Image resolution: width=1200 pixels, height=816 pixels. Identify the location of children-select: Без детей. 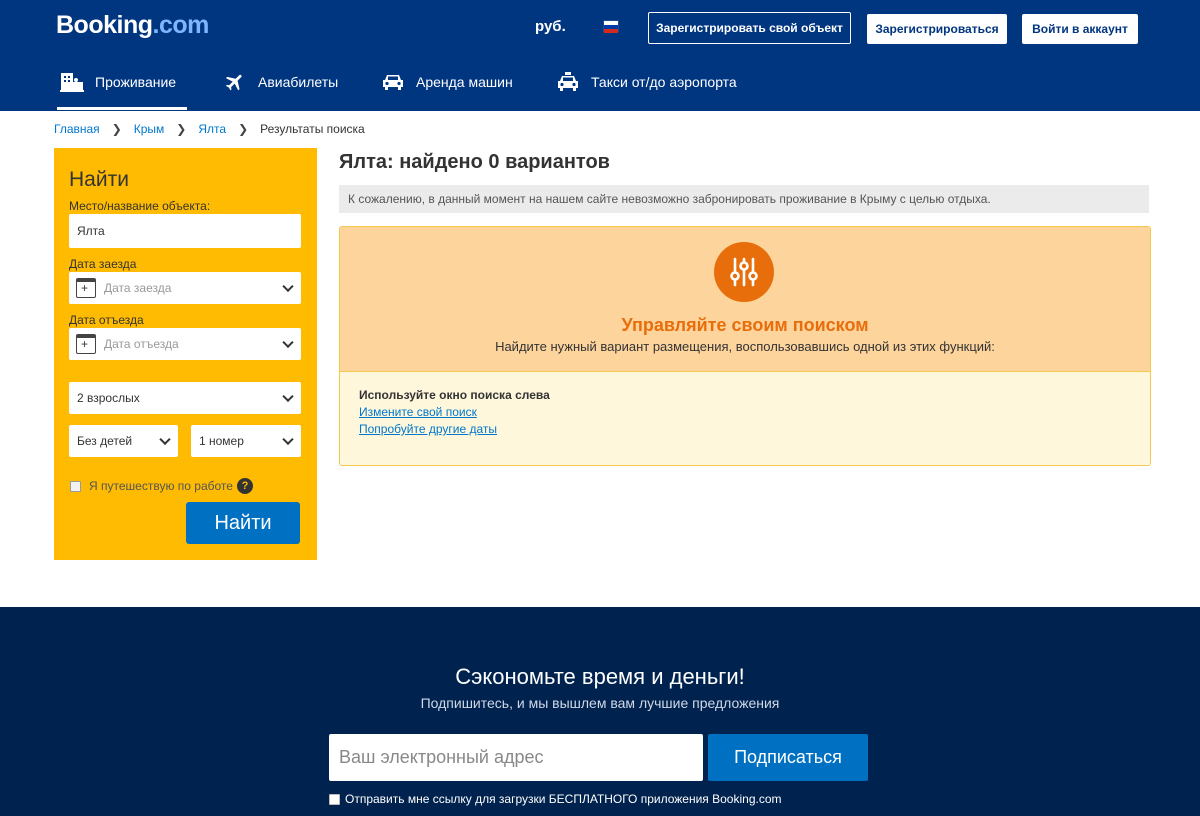
(123, 441).